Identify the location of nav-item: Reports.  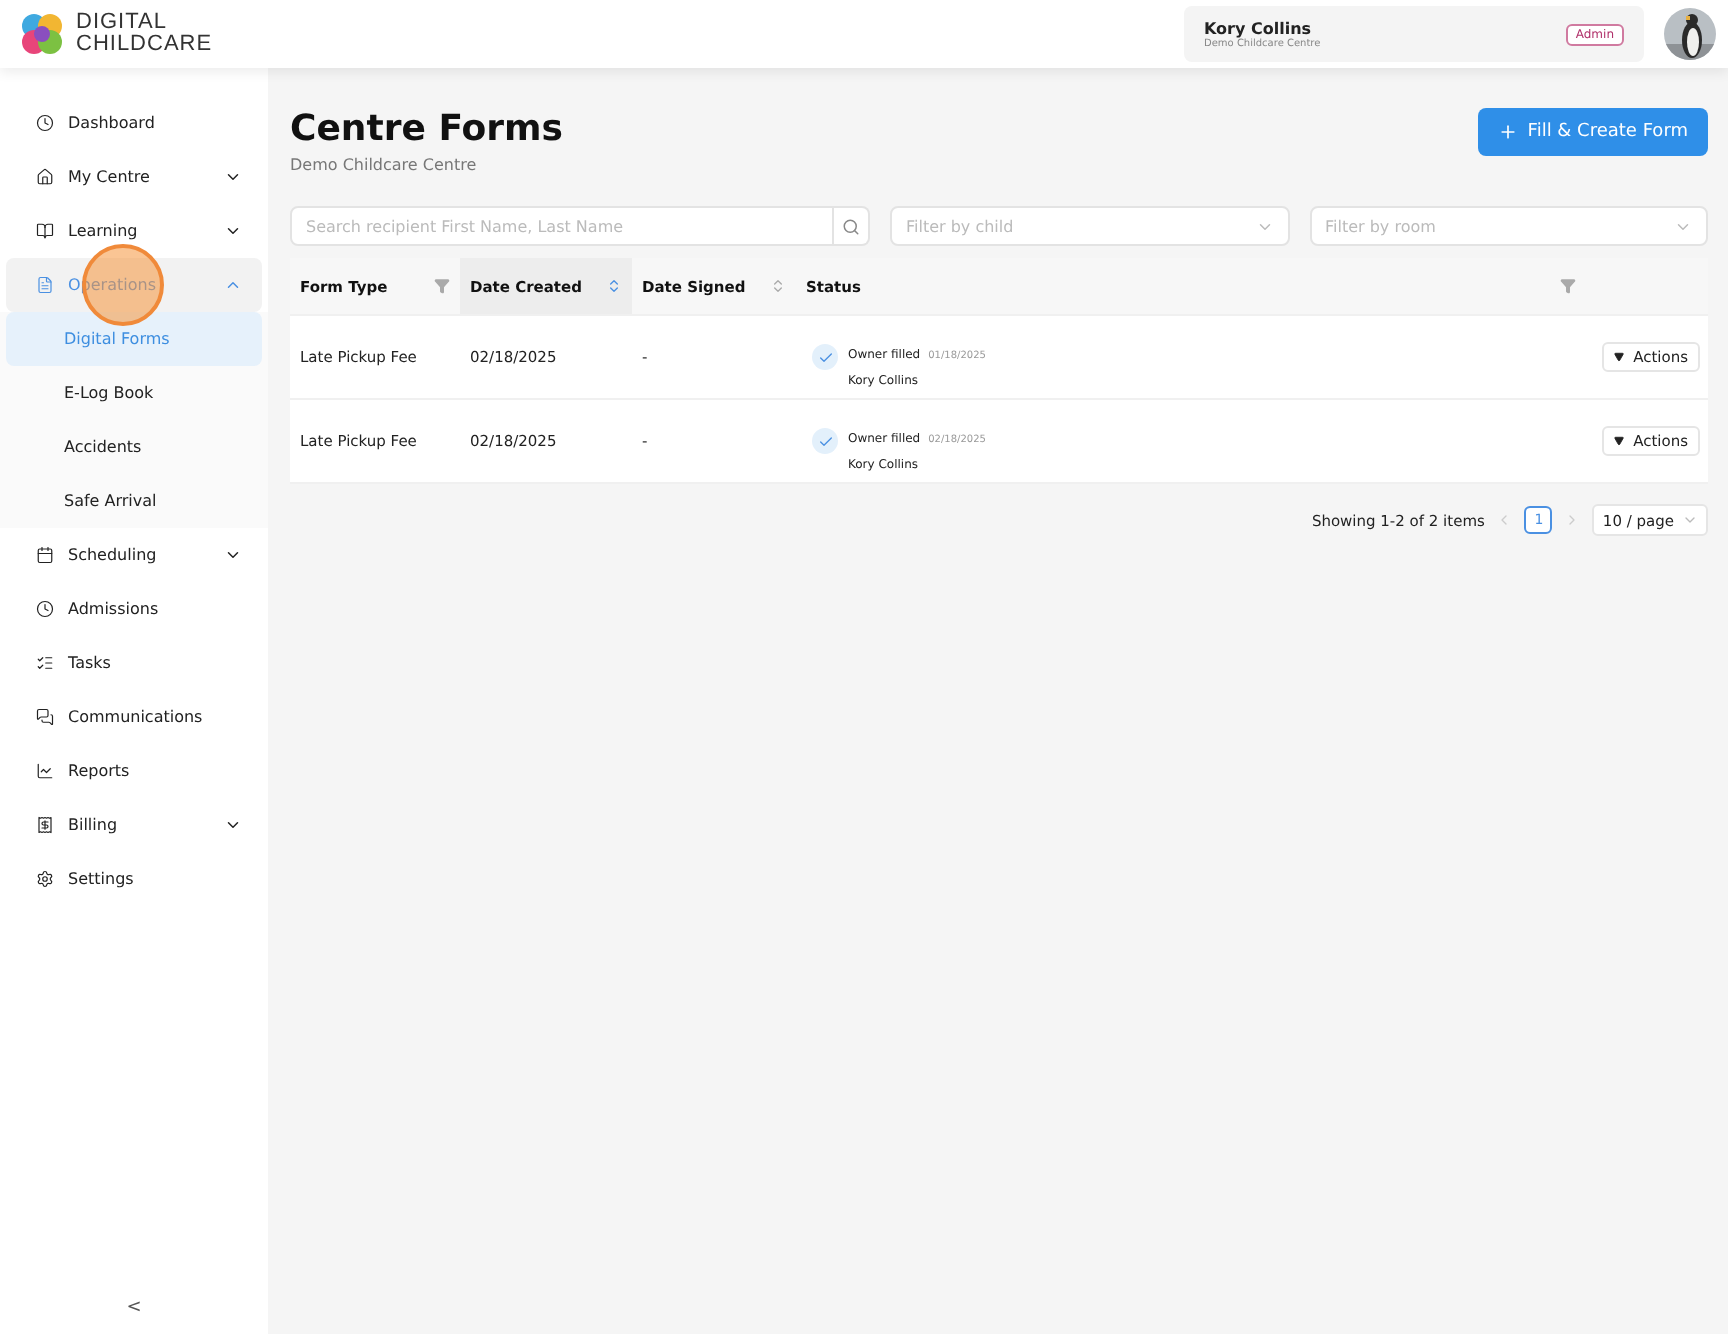
(134, 771).